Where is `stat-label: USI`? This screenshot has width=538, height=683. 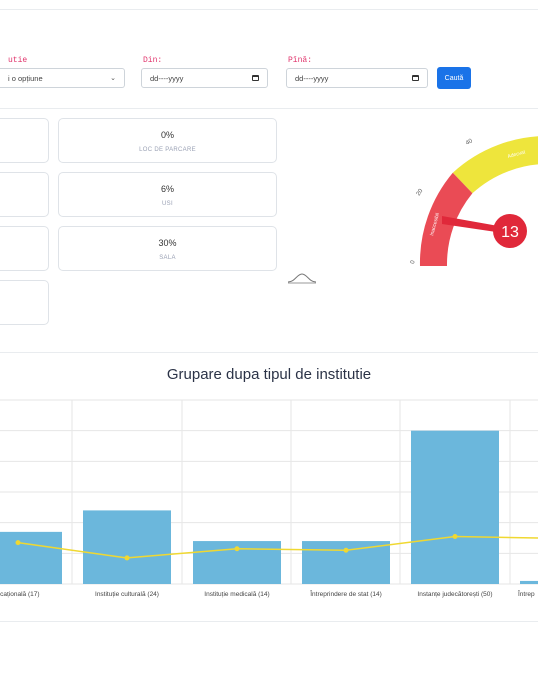 stat-label: USI is located at coordinates (167, 204).